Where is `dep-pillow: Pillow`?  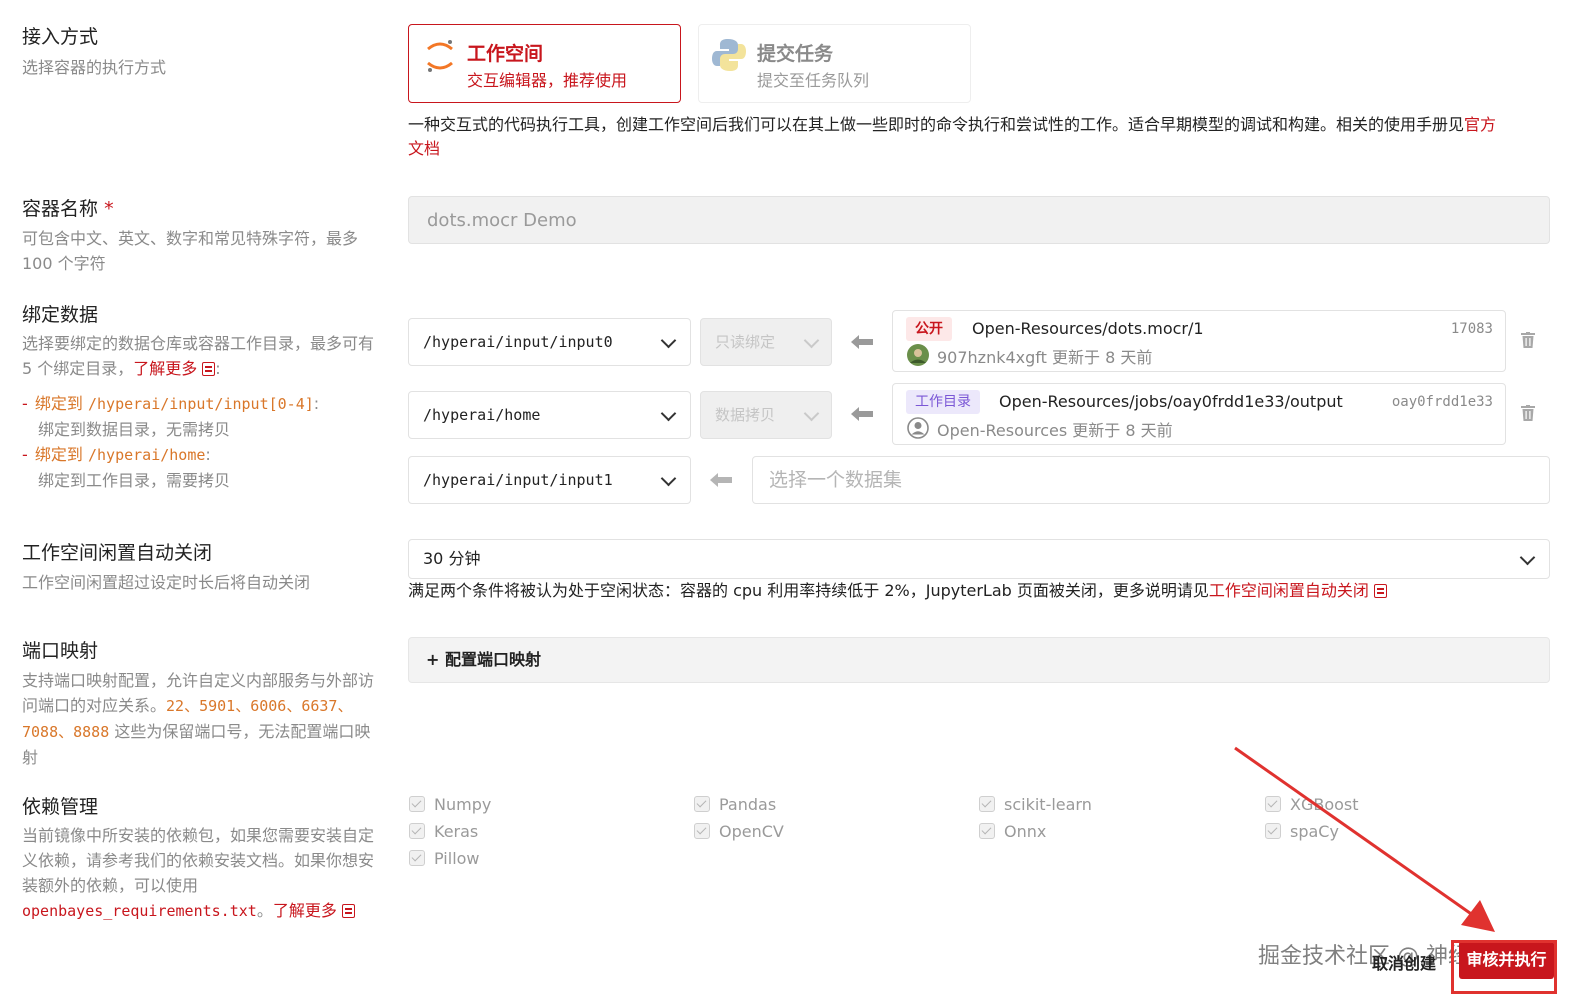 dep-pillow: Pillow is located at coordinates (444, 858).